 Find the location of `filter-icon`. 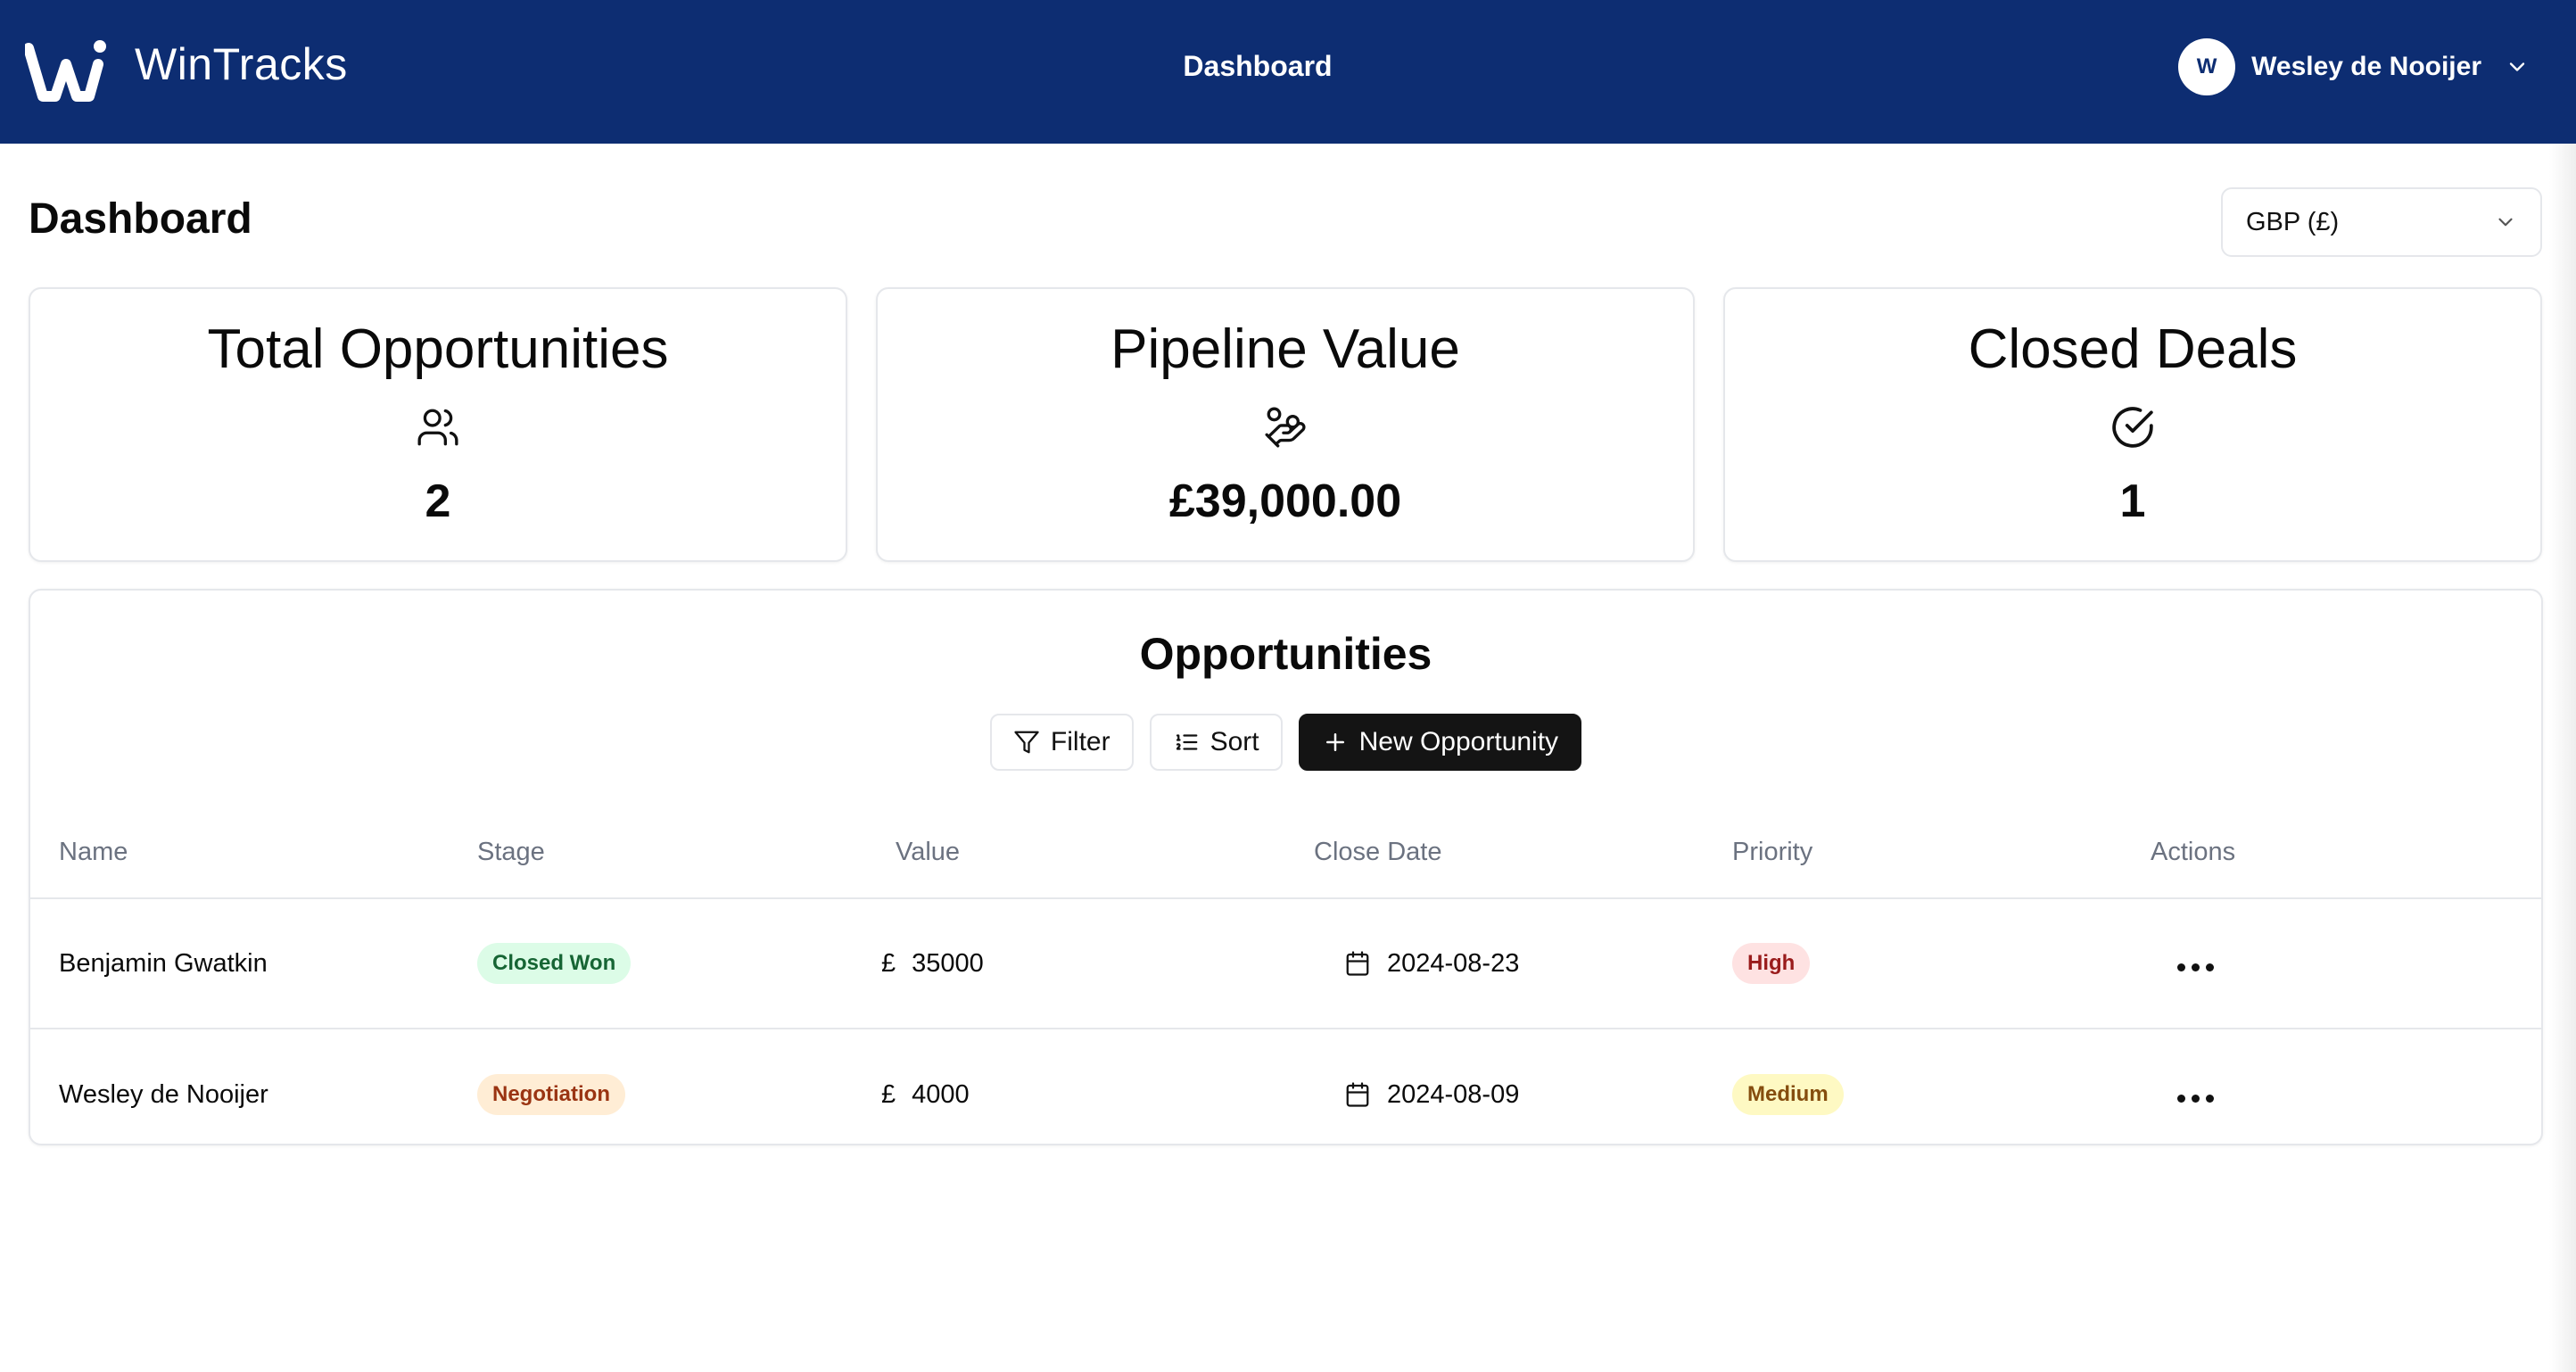

filter-icon is located at coordinates (1026, 742).